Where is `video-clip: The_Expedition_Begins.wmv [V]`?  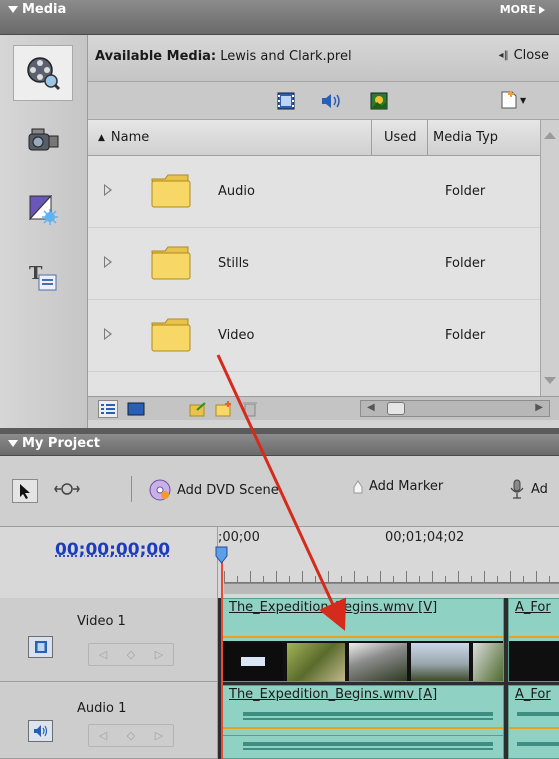 video-clip: The_Expedition_Begins.wmv [V] is located at coordinates (363, 640).